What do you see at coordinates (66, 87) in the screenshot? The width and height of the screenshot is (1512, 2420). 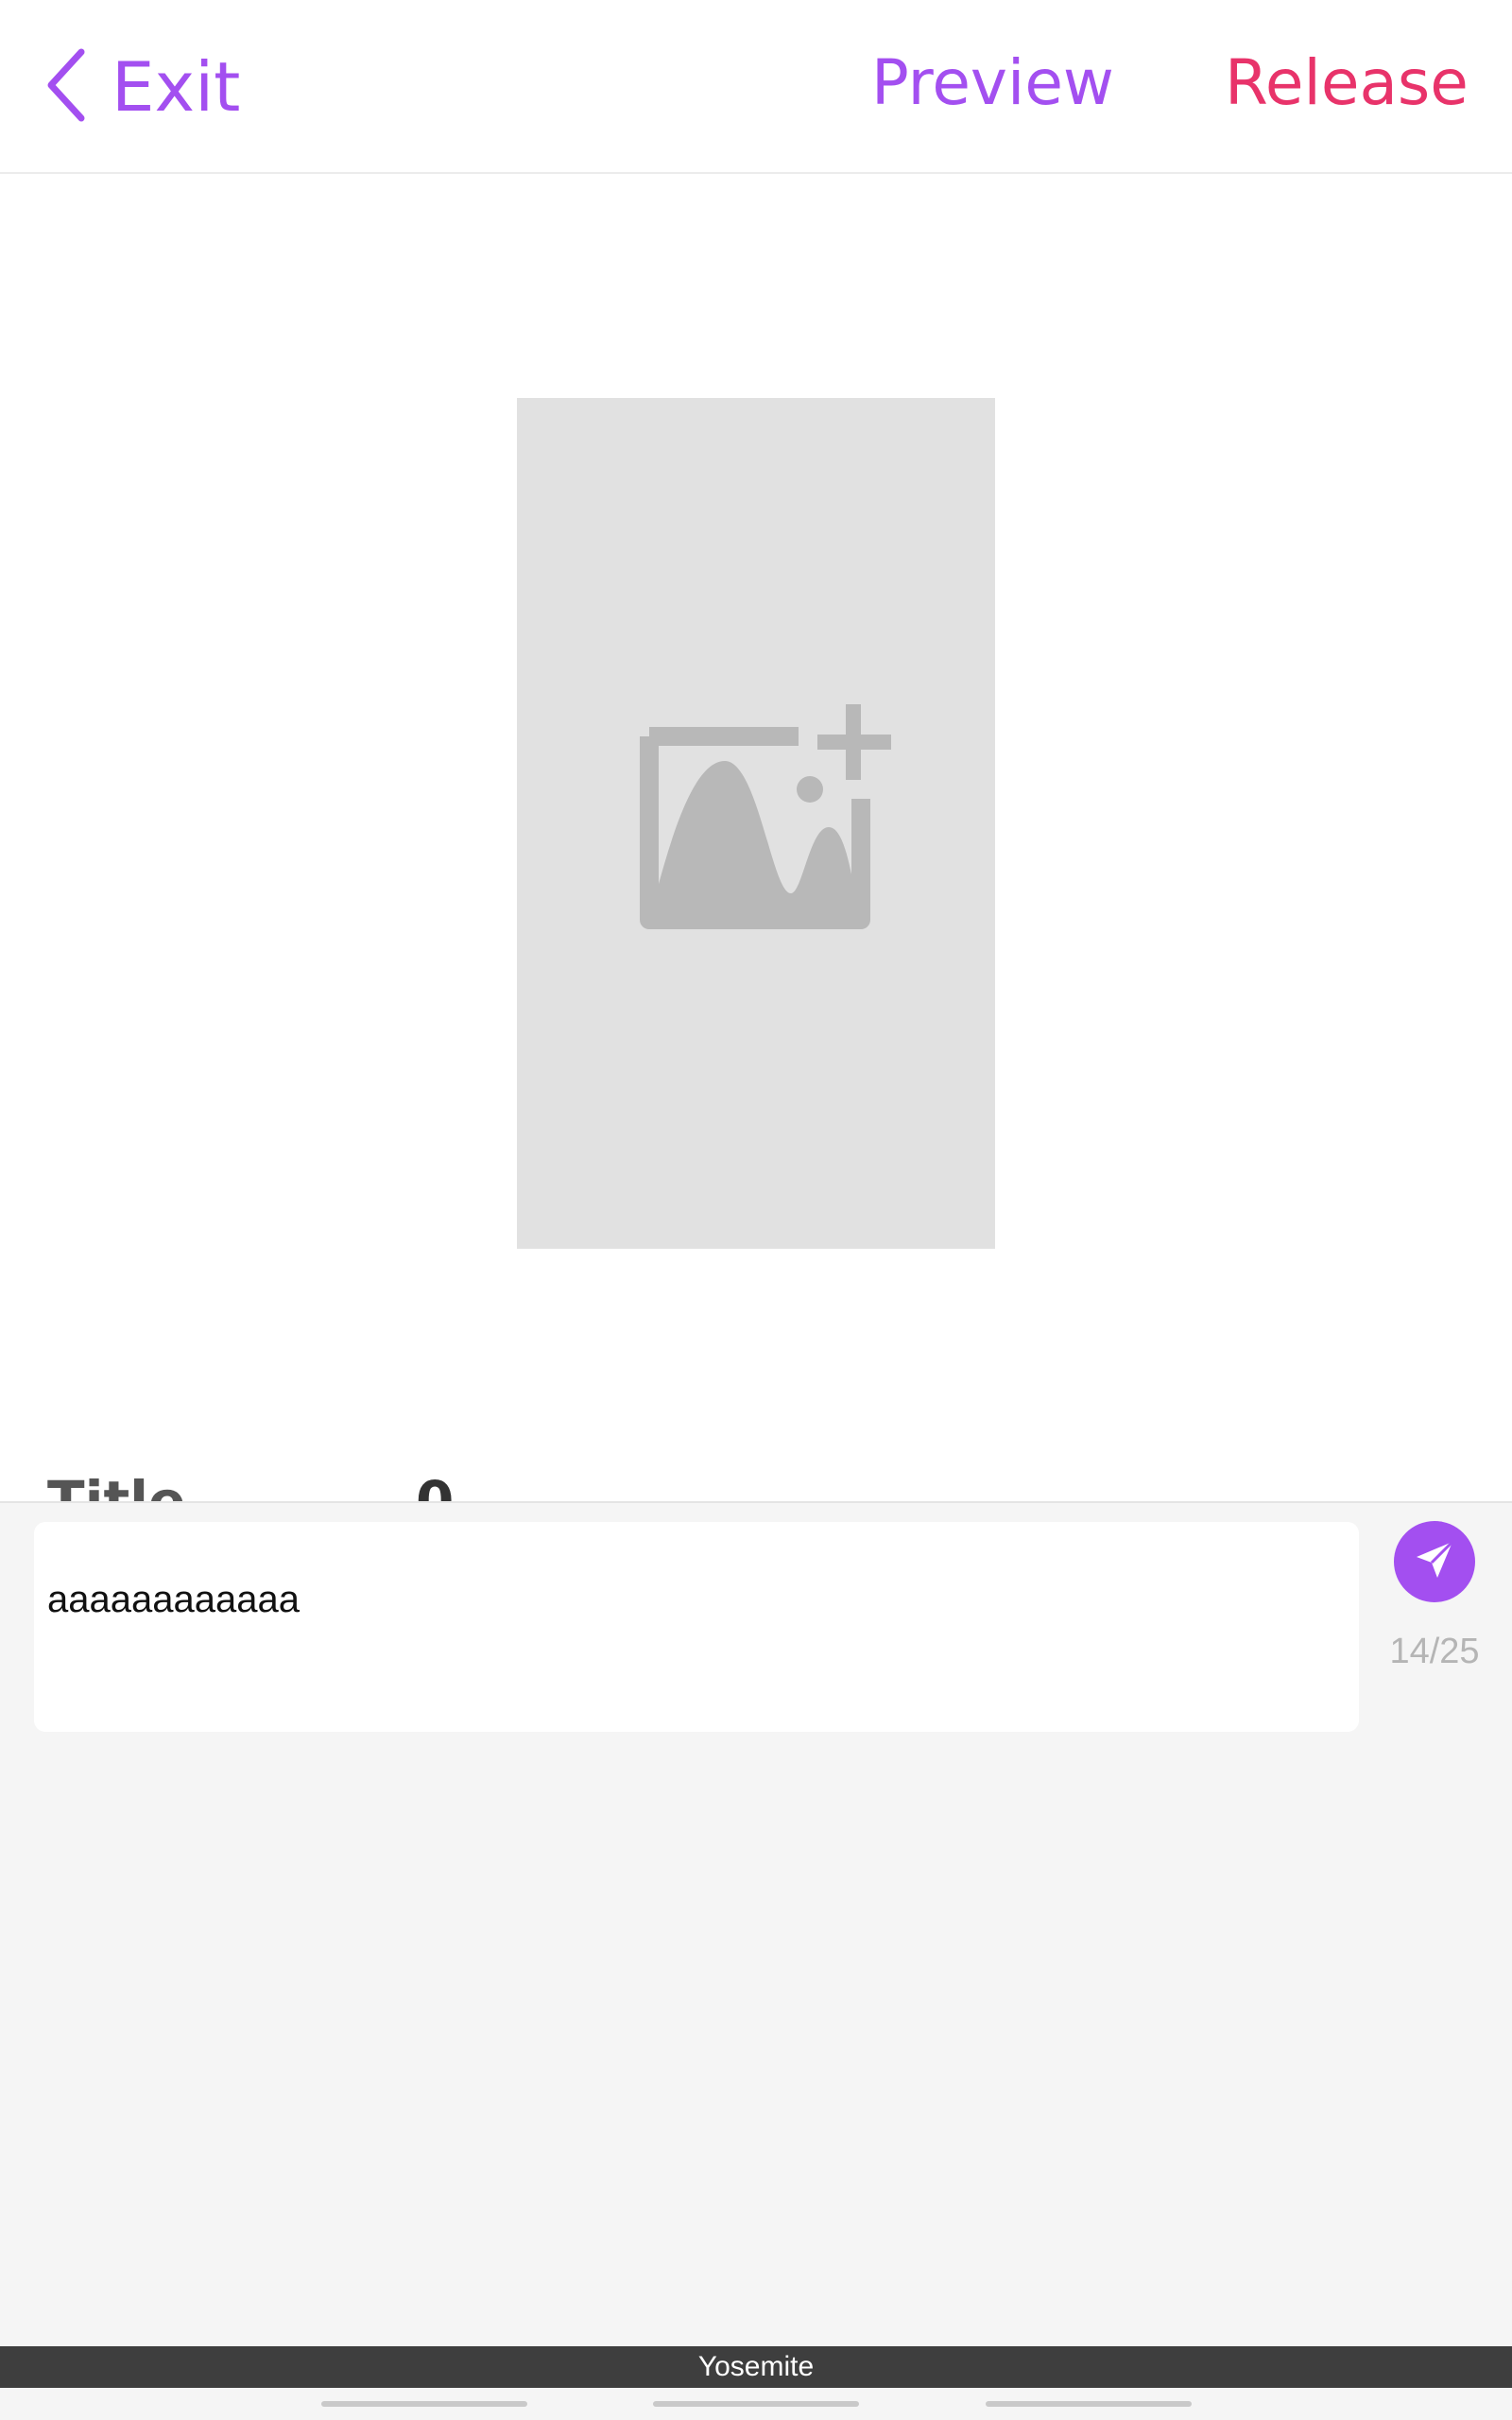 I see `chevron-left-icon` at bounding box center [66, 87].